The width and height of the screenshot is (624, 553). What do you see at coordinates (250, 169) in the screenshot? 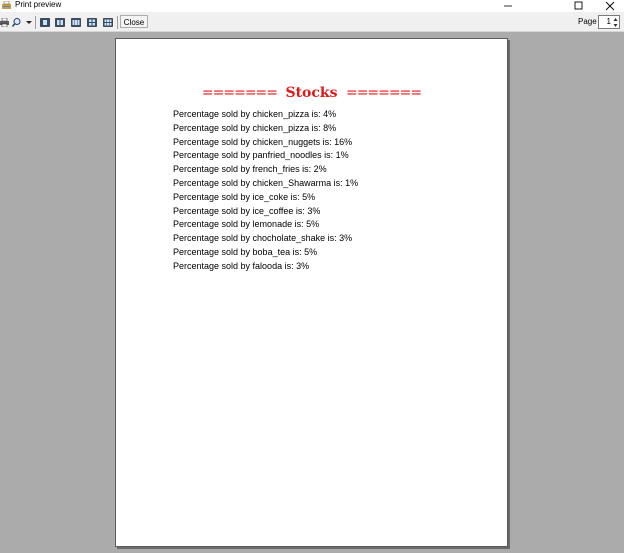
I see `stock-line: Percentage sold by french_fries is: 2%` at bounding box center [250, 169].